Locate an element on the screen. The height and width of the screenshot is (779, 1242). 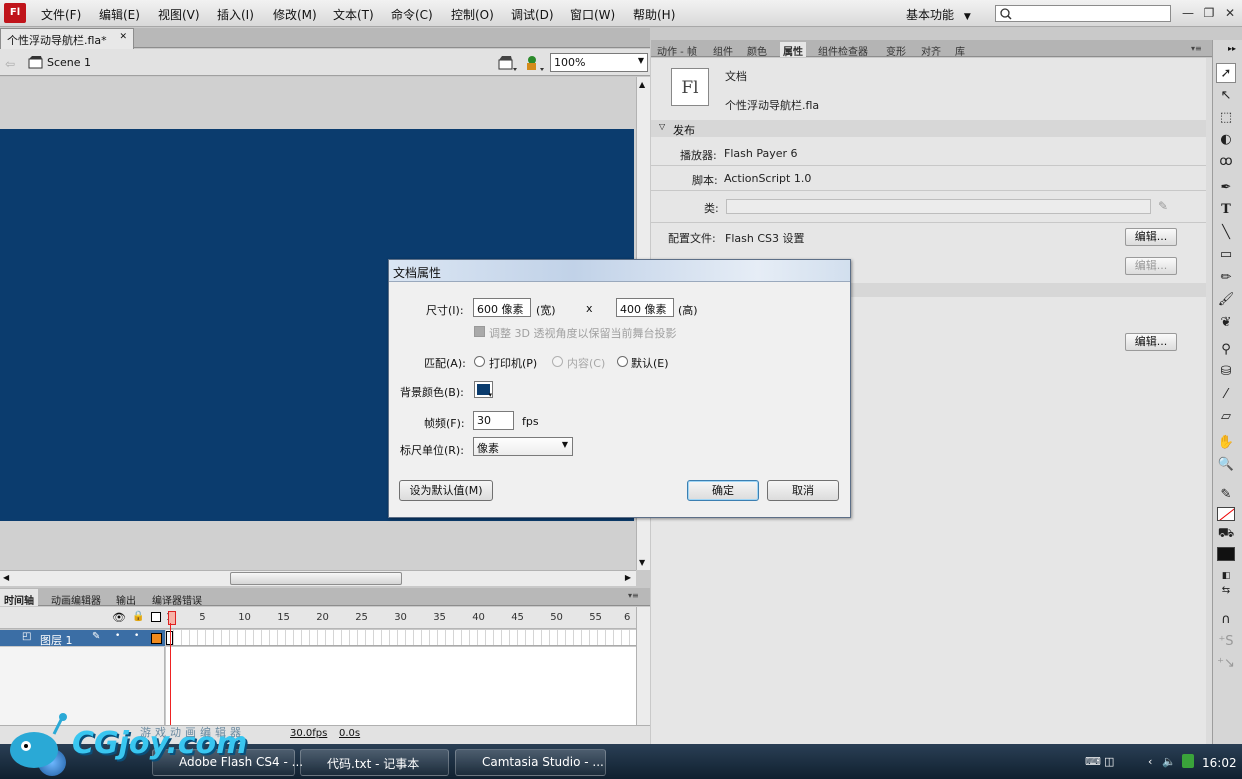
eyedropper-tool-icon: ⁄ is located at coordinates (1226, 395).